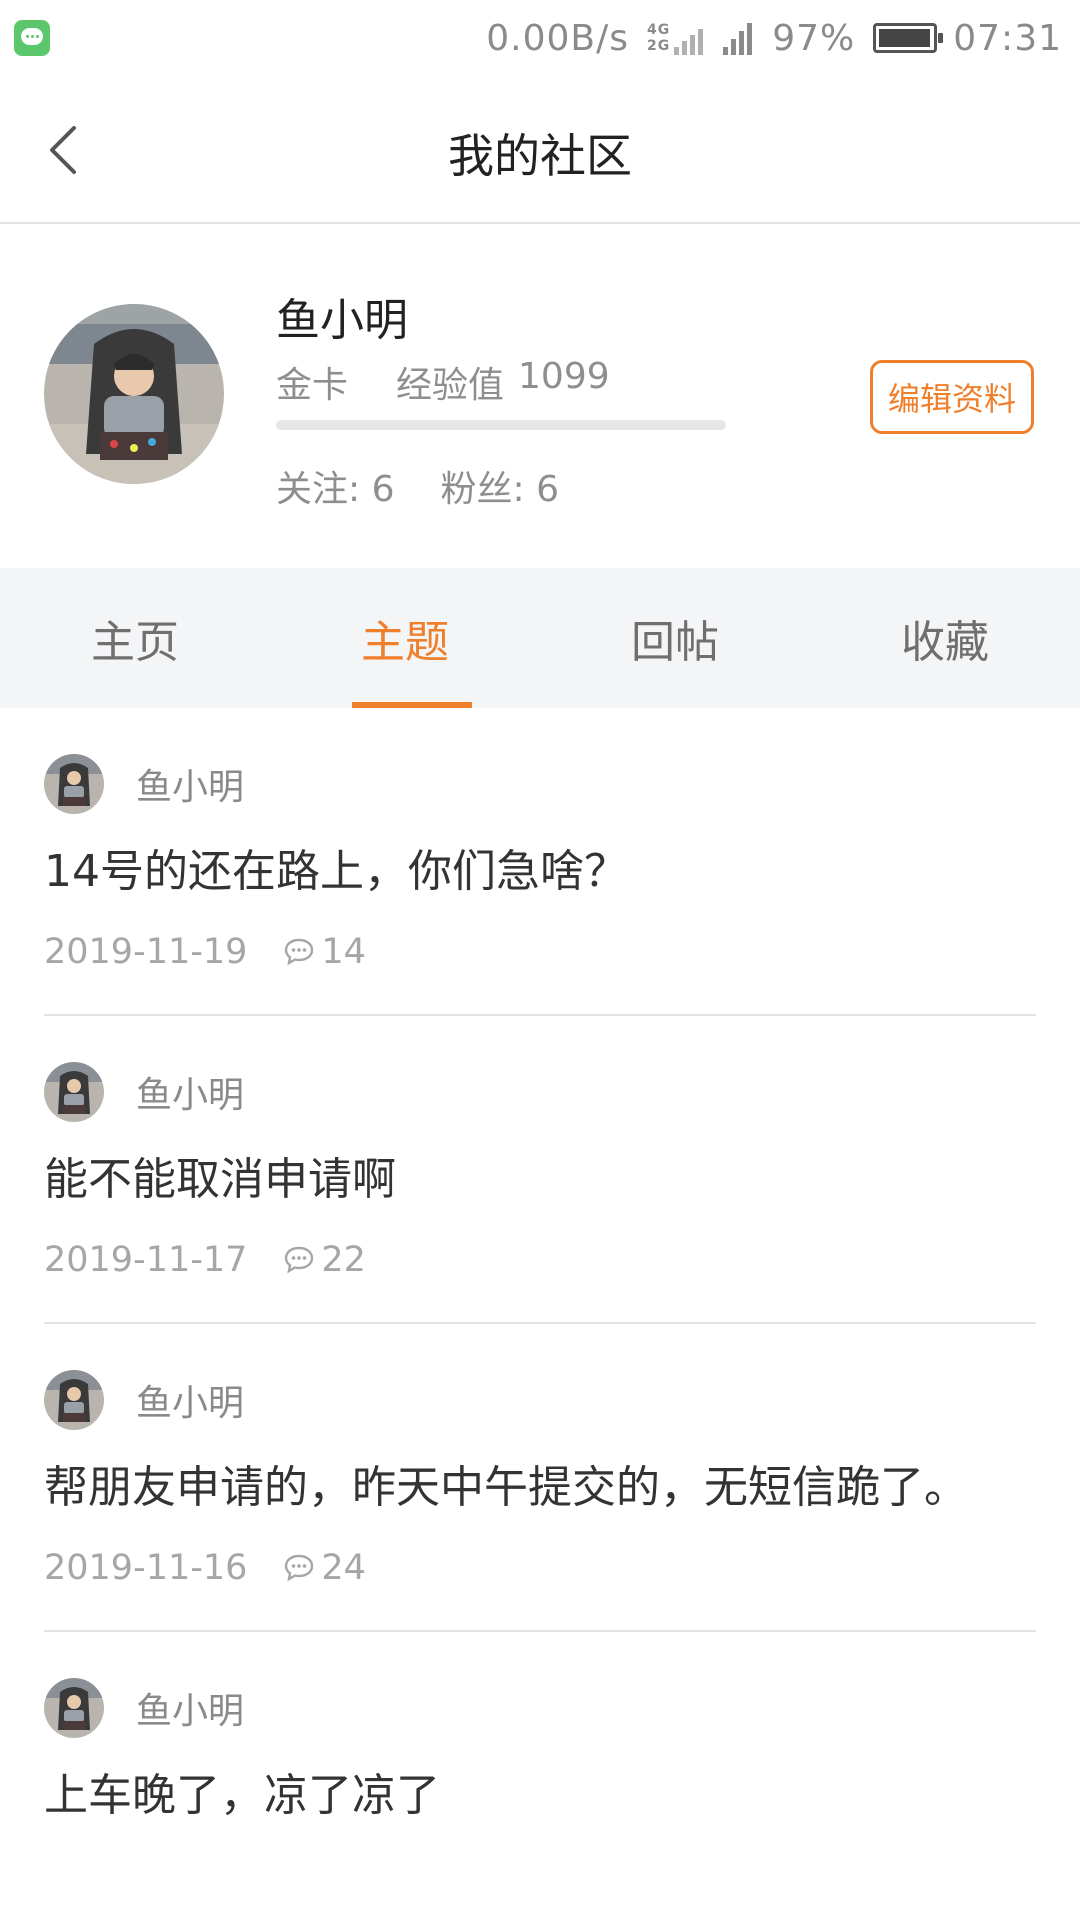 The height and width of the screenshot is (1920, 1080). What do you see at coordinates (564, 376) in the screenshot?
I see `exp-value: 1099` at bounding box center [564, 376].